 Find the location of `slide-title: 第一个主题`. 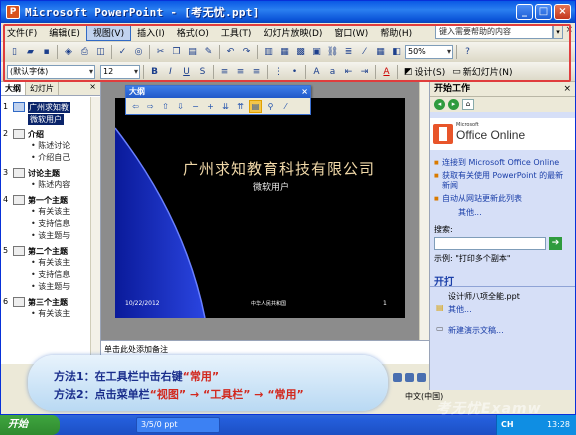

slide-title: 第一个主题 is located at coordinates (48, 200).